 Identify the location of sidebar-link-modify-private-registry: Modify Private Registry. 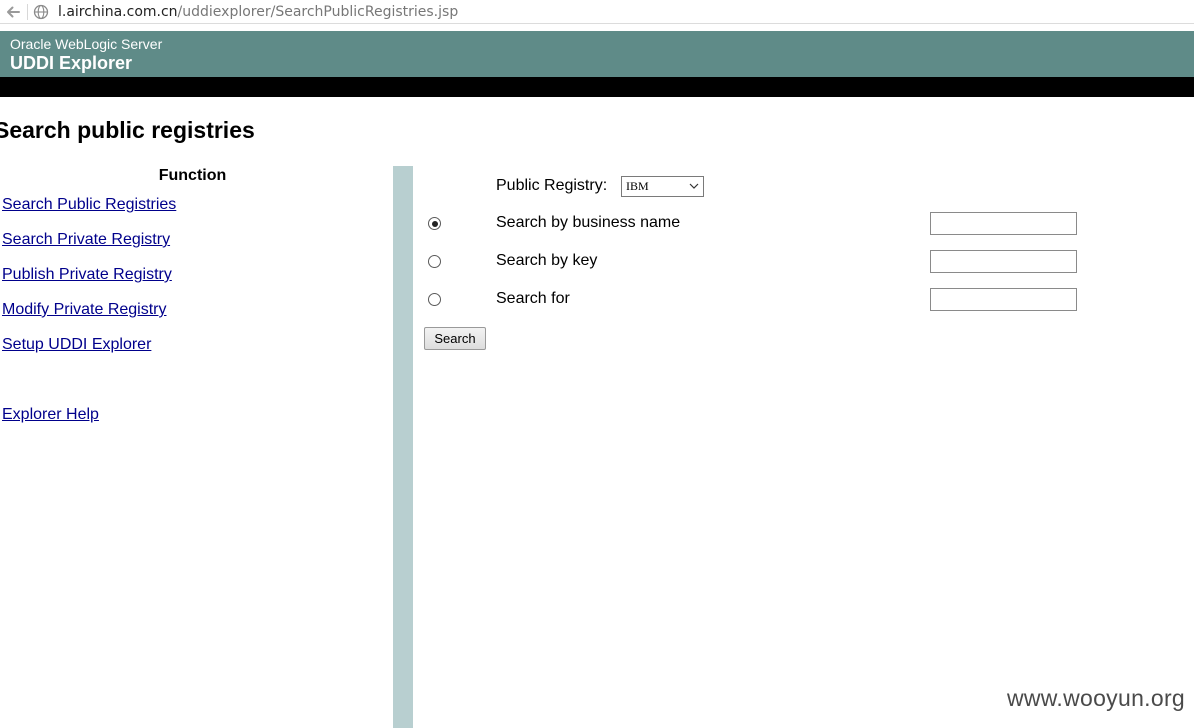
(84, 310).